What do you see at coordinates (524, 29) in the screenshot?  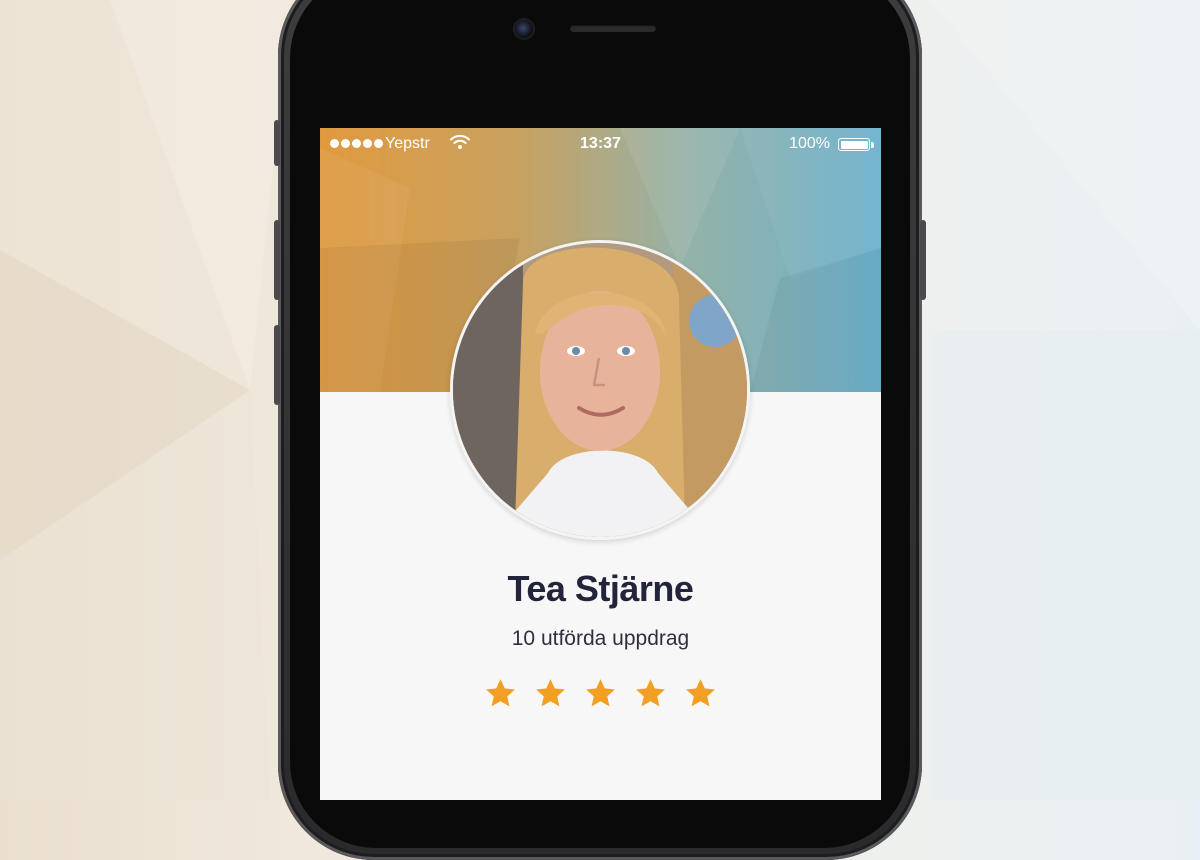 I see `camera-icon` at bounding box center [524, 29].